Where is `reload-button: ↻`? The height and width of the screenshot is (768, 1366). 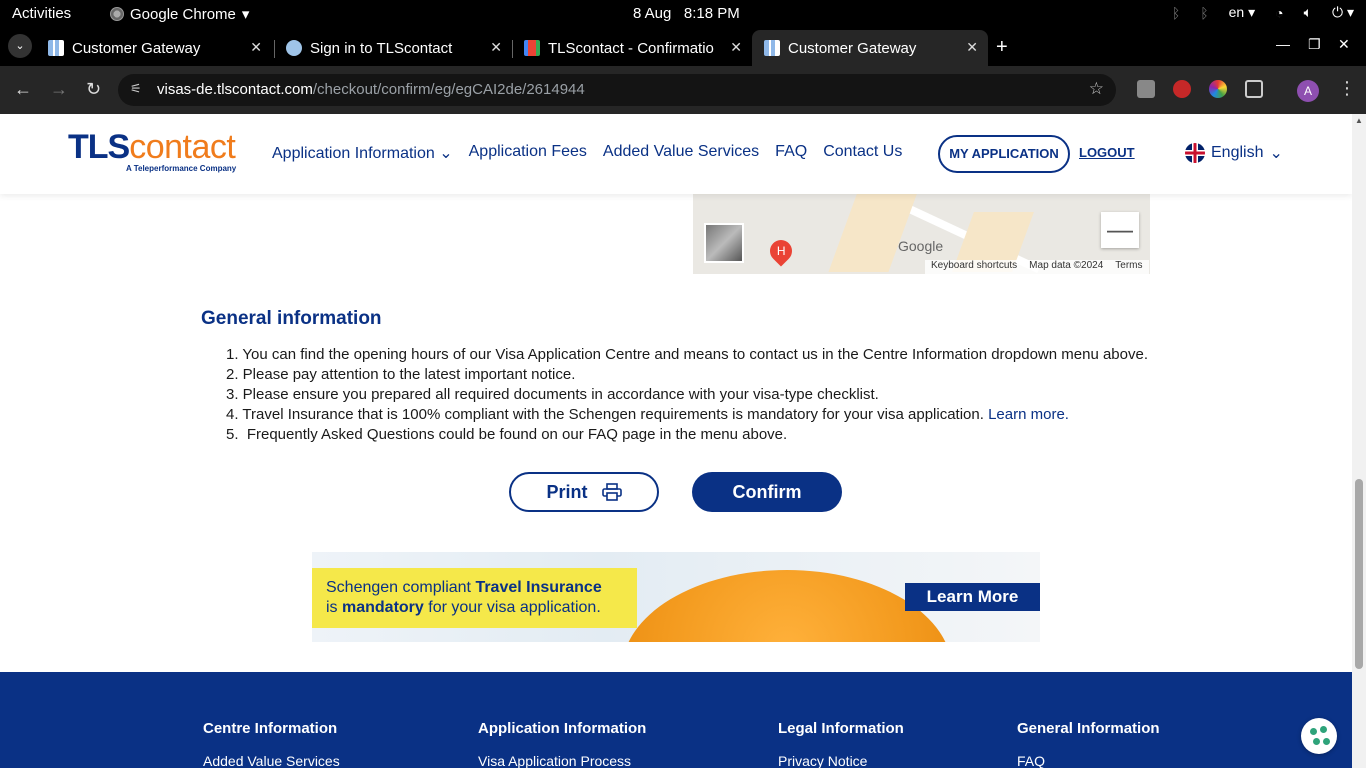
reload-button: ↻ is located at coordinates (93, 89).